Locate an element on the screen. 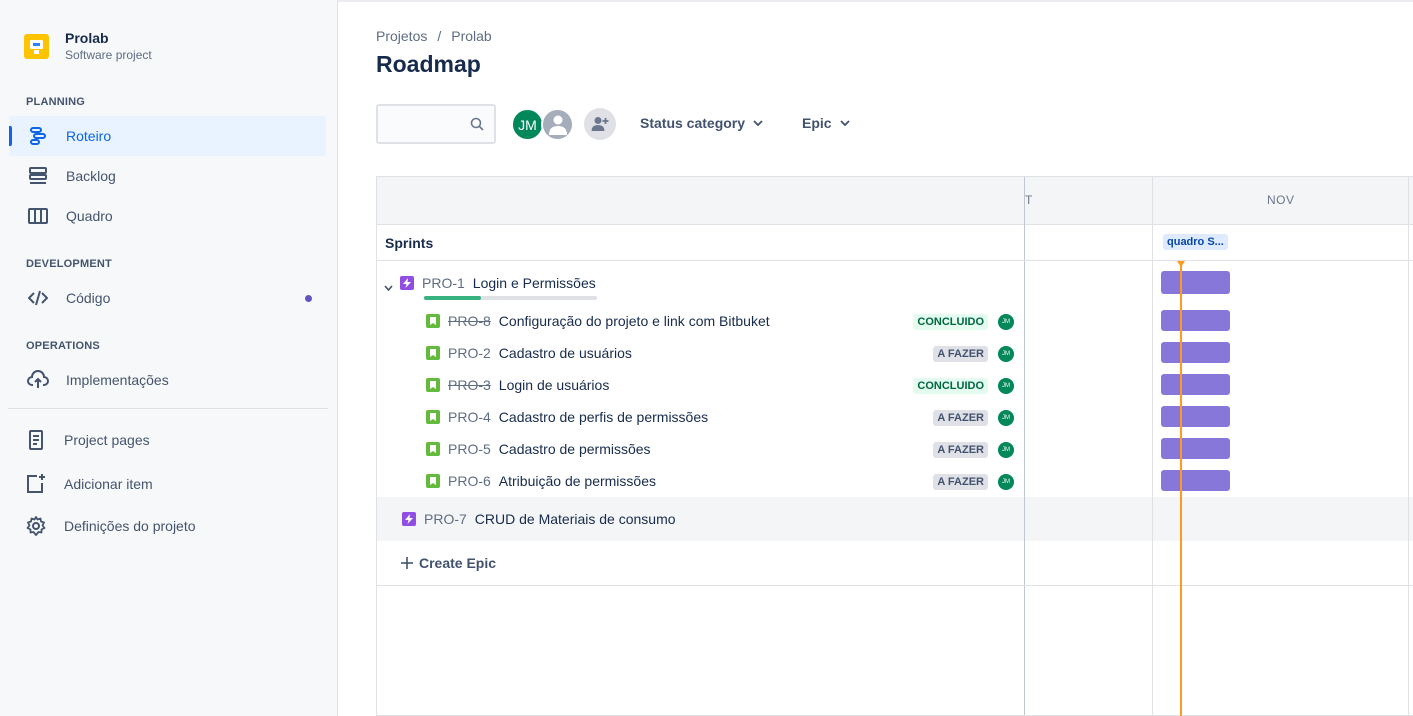 This screenshot has width=1413, height=716. sidebar-divider is located at coordinates (168, 408).